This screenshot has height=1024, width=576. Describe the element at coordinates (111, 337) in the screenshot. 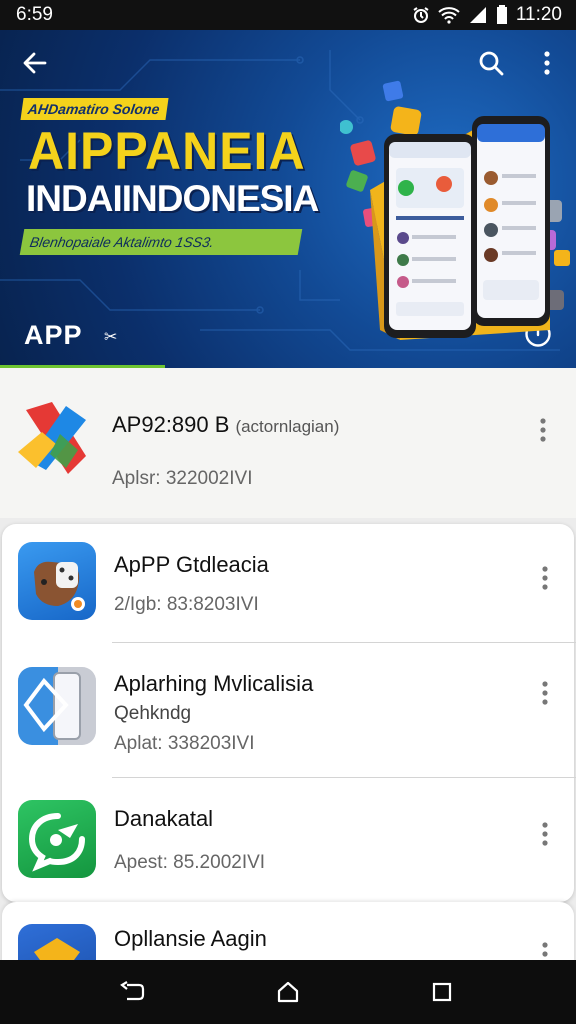

I see `hero-app-symbol: ✂` at that location.